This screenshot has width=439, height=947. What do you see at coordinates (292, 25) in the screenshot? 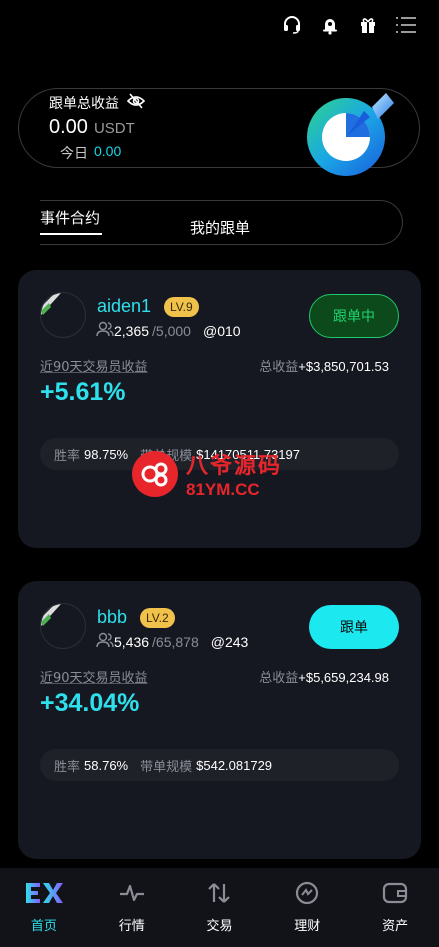
I see `headset-icon` at bounding box center [292, 25].